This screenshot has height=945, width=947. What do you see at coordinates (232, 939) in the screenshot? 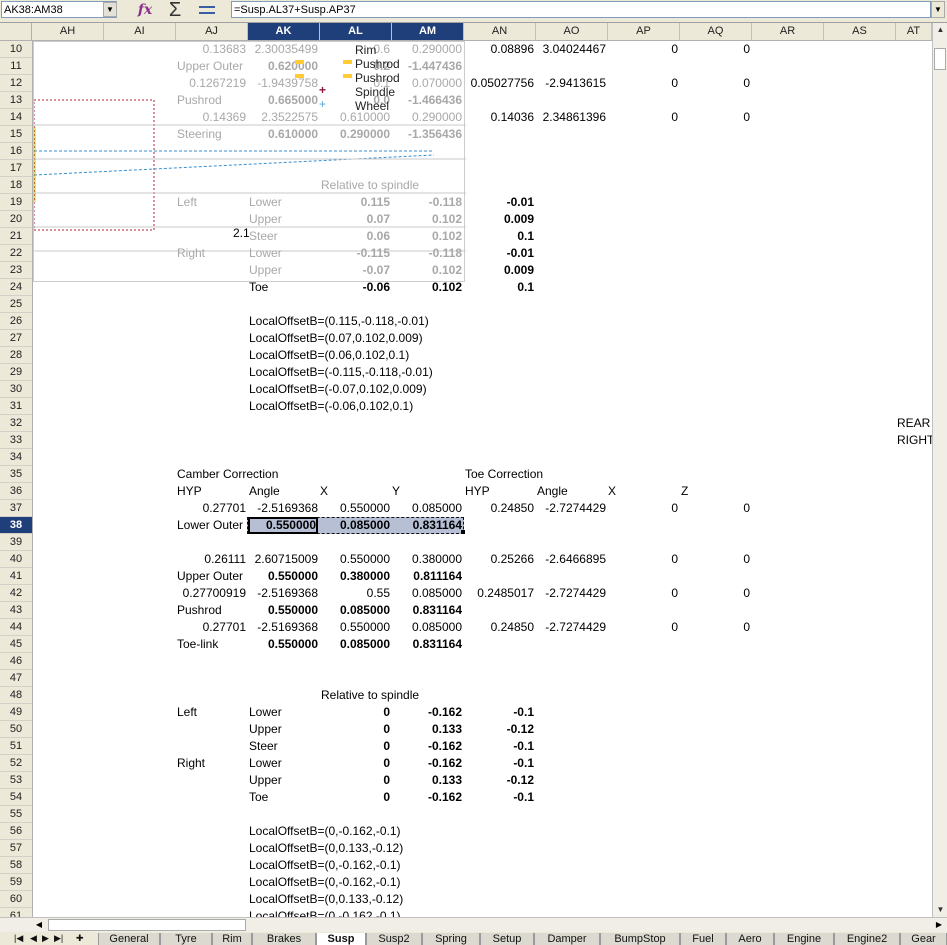
I see `tab-rim: Rim` at bounding box center [232, 939].